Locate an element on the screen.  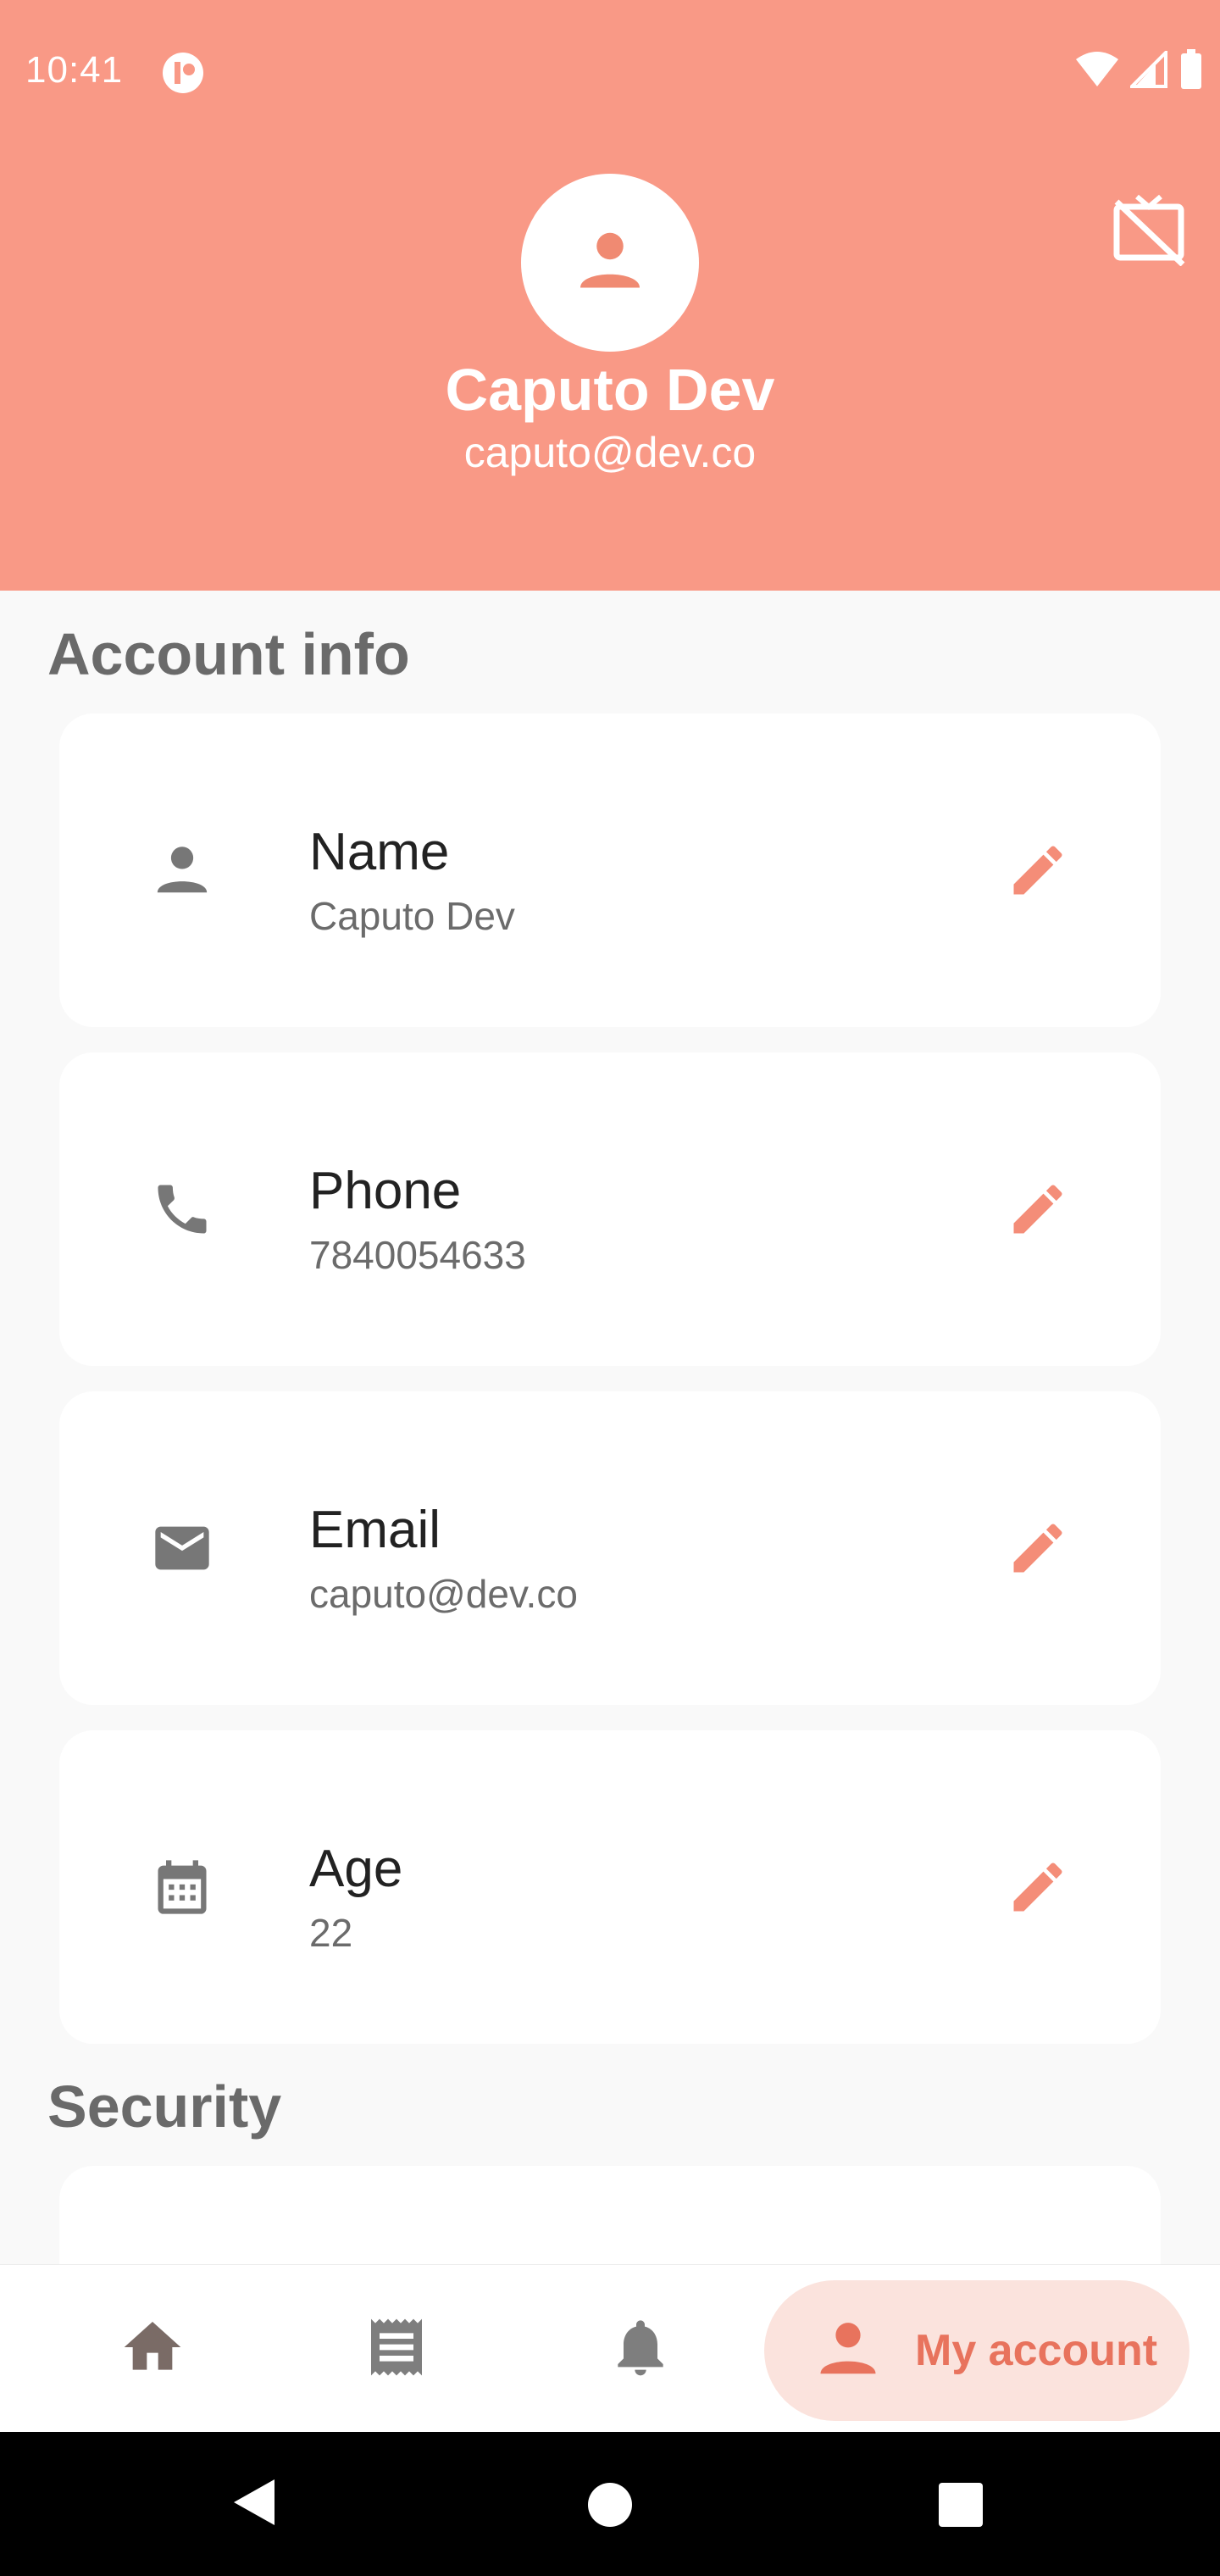
profile-email: caputo@dev.co is located at coordinates (610, 452).